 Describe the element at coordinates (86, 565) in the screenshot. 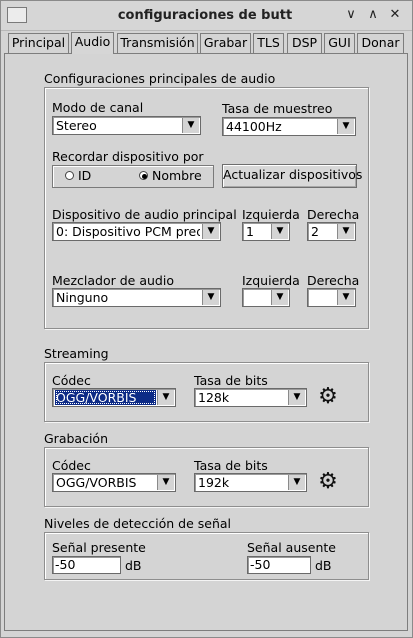

I see `signal-present-input: -50` at that location.